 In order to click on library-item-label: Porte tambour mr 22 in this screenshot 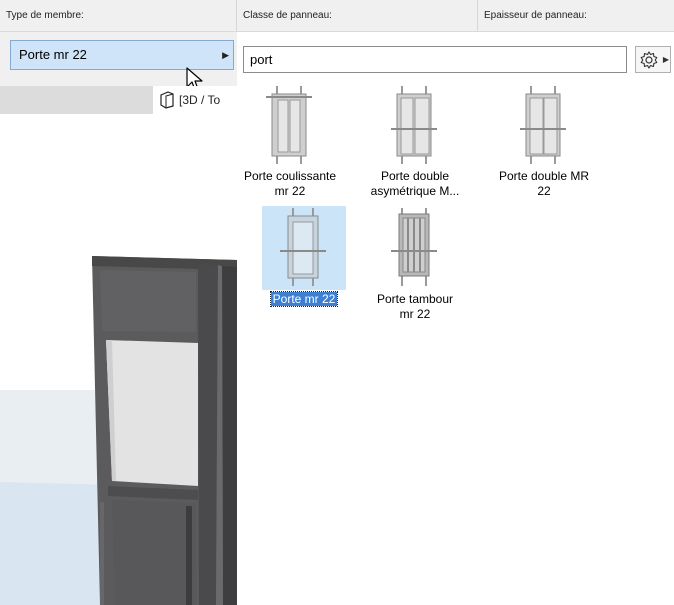, I will do `click(415, 306)`.